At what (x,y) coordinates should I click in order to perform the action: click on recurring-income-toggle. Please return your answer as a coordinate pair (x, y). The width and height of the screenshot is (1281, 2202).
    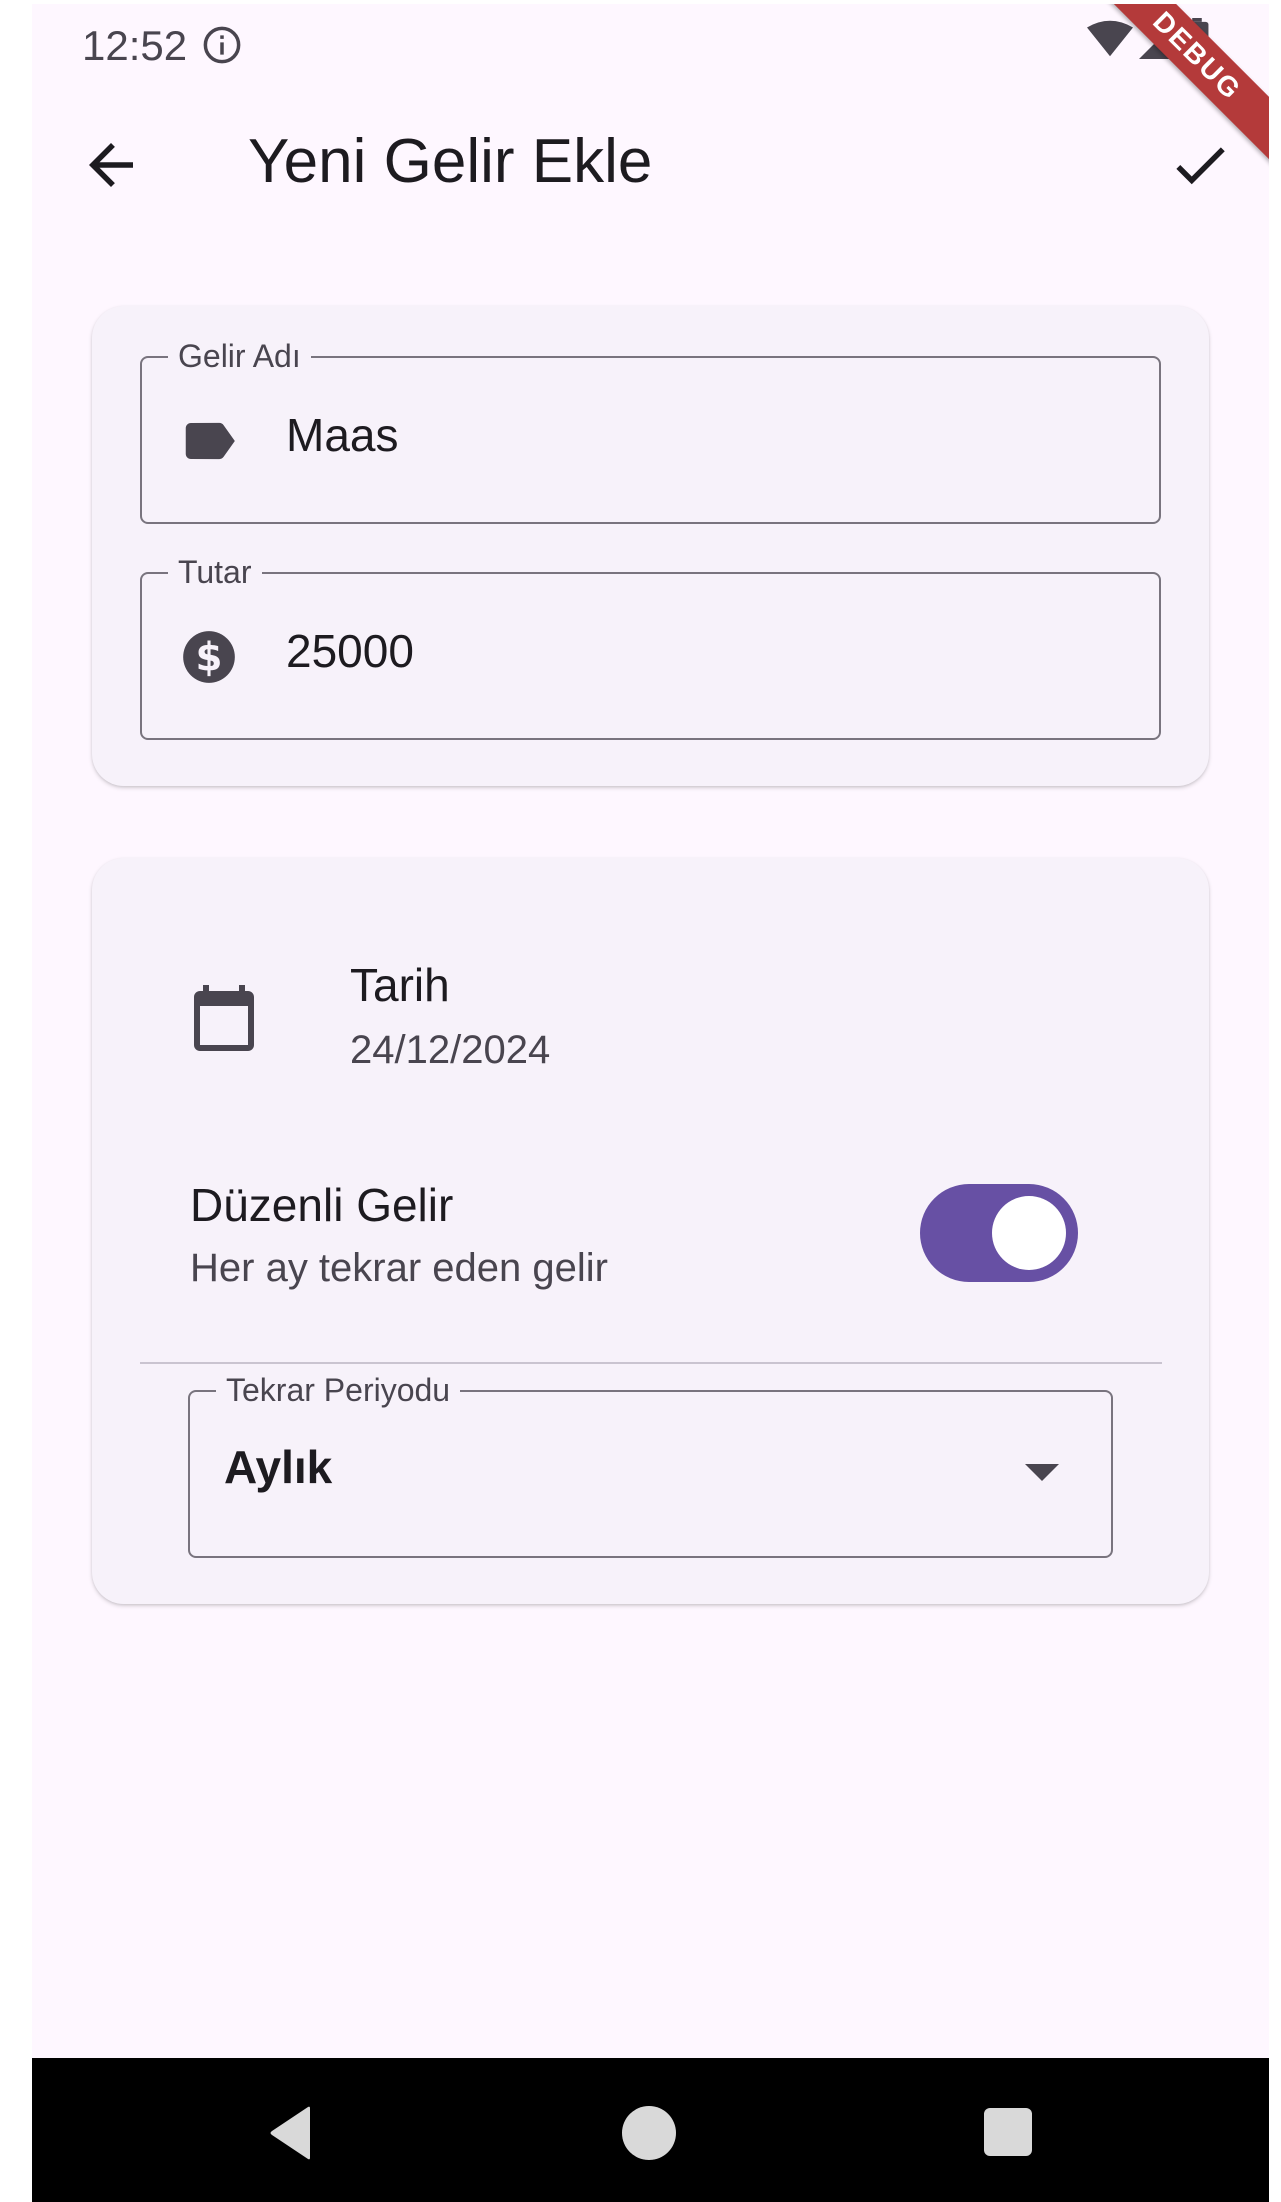
    Looking at the image, I should click on (999, 1233).